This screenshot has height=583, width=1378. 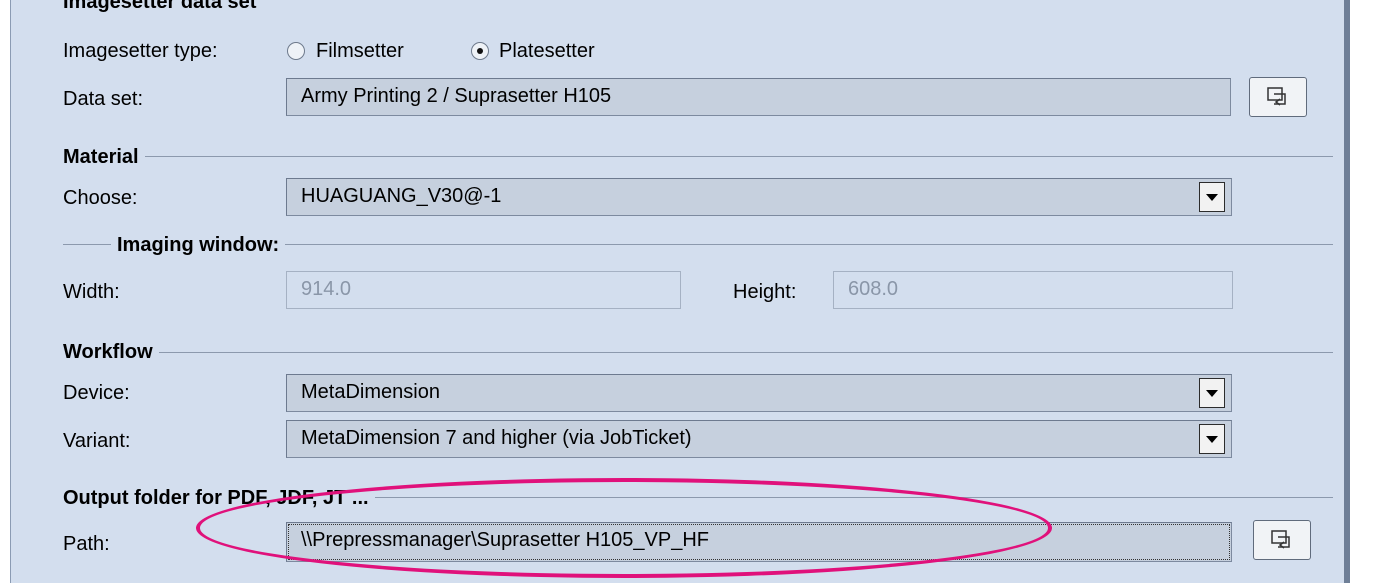 I want to click on device-label: Device:, so click(x=96, y=393).